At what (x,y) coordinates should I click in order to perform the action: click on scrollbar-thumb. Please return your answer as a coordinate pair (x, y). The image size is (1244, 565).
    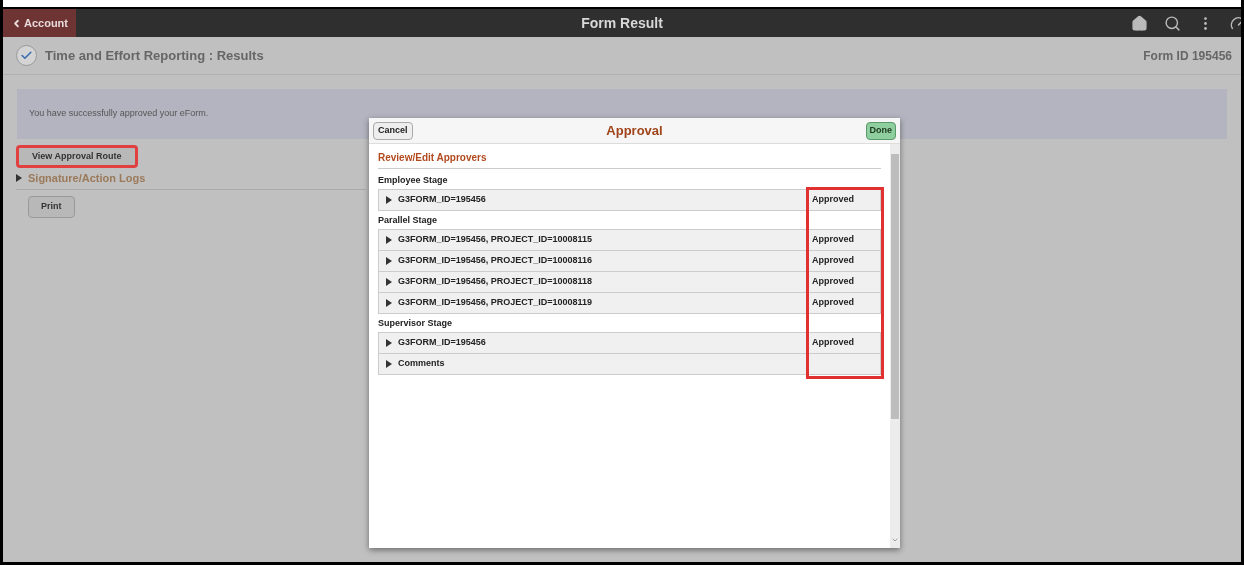
    Looking at the image, I should click on (895, 286).